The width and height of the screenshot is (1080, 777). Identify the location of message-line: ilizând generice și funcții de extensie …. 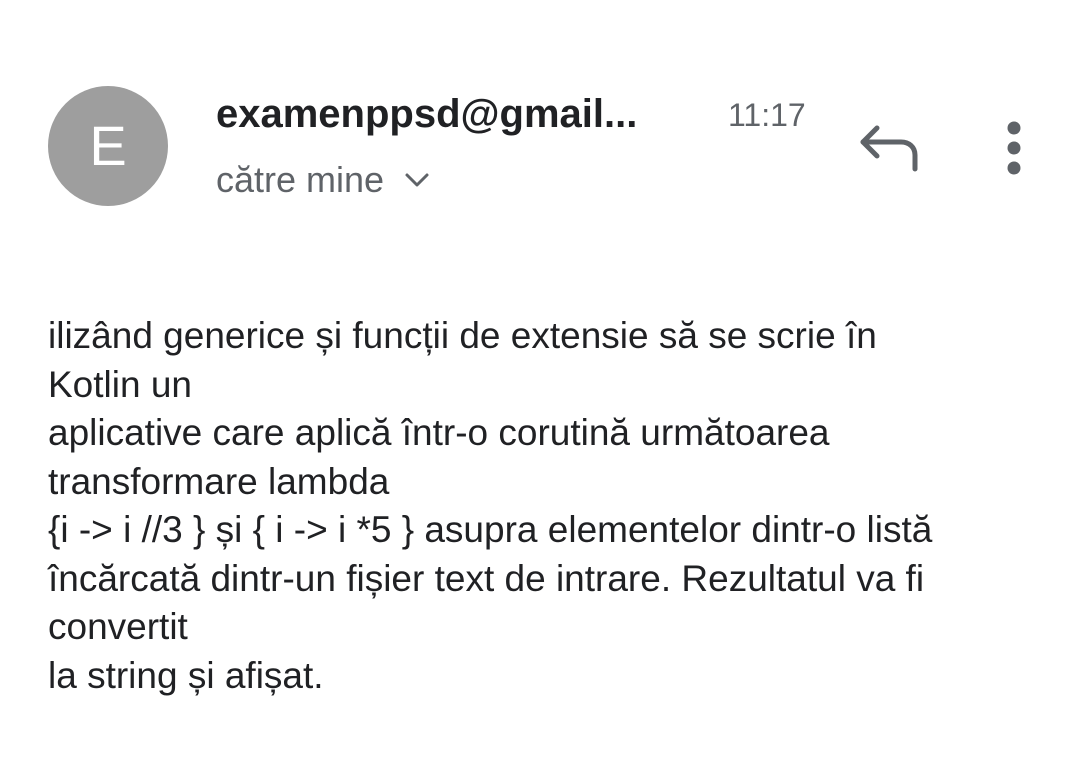
(462, 335).